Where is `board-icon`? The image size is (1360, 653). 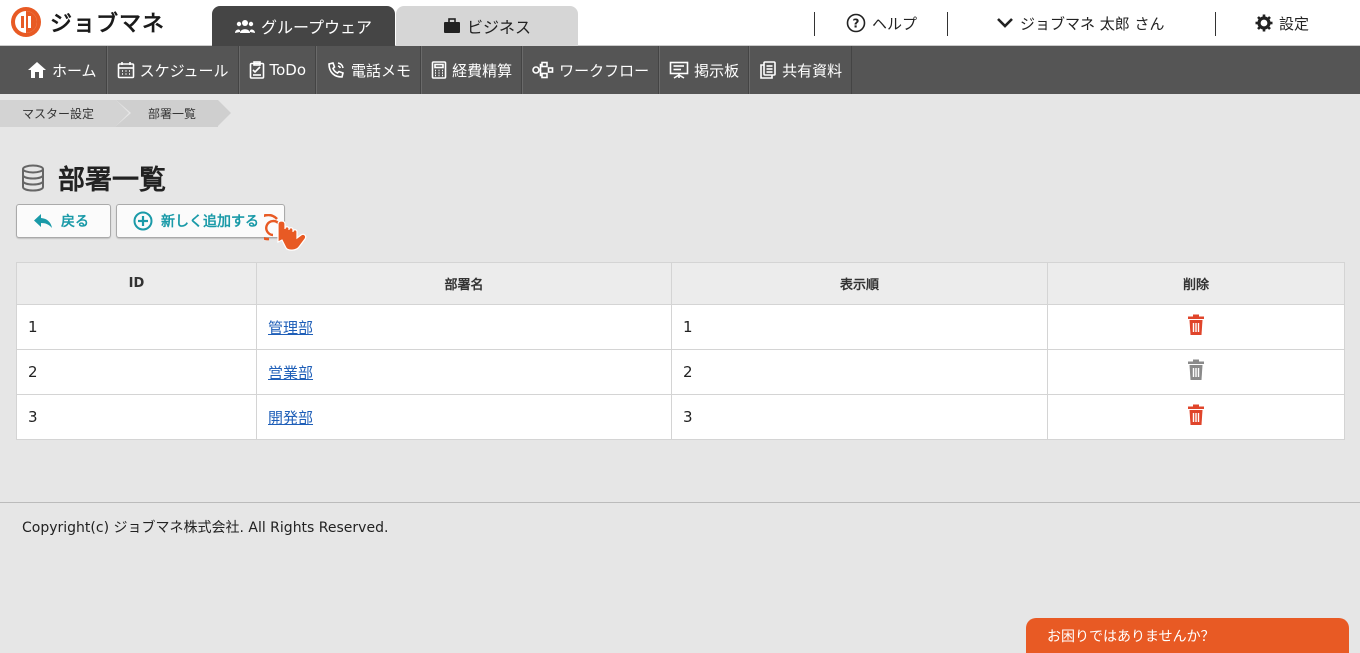
board-icon is located at coordinates (679, 70).